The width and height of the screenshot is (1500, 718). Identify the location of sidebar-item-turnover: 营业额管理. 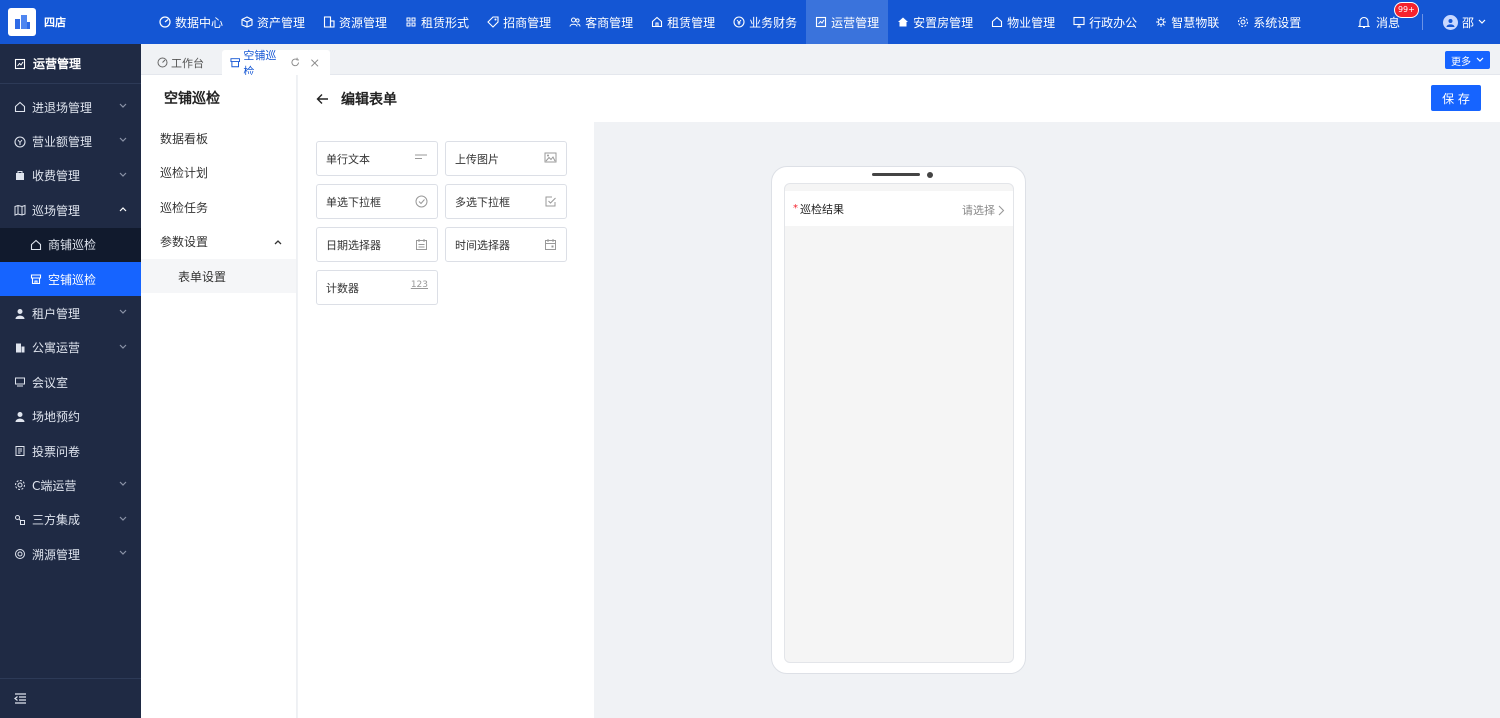
(70, 141).